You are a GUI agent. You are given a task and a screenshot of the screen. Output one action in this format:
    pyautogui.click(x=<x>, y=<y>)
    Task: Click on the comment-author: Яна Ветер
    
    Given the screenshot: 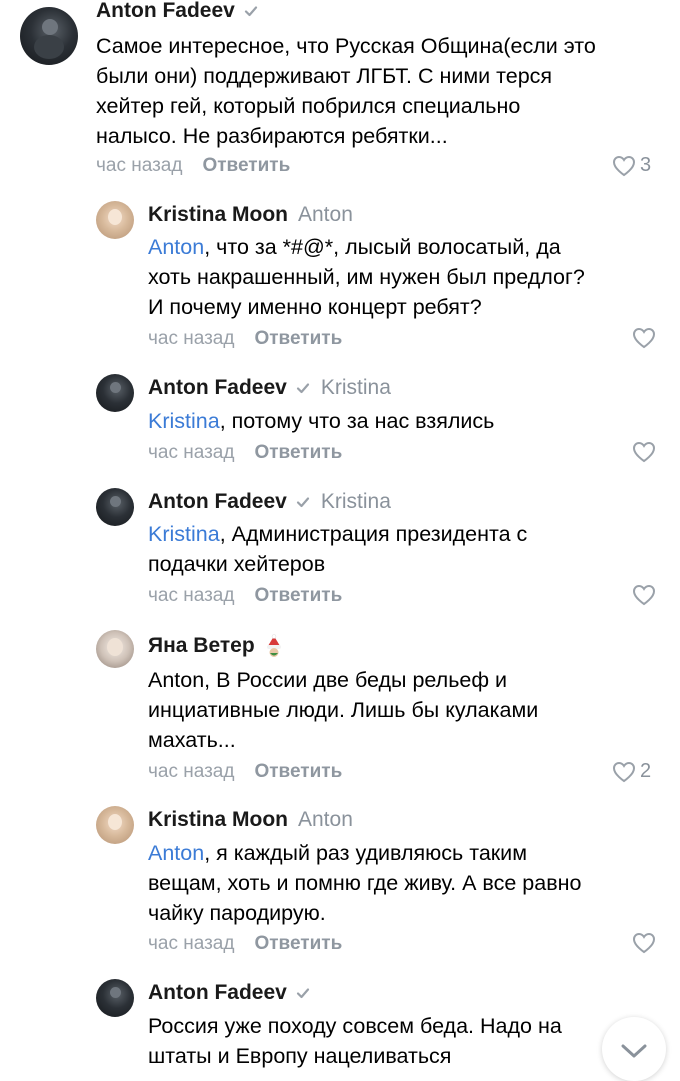 What is the action you would take?
    pyautogui.click(x=201, y=646)
    